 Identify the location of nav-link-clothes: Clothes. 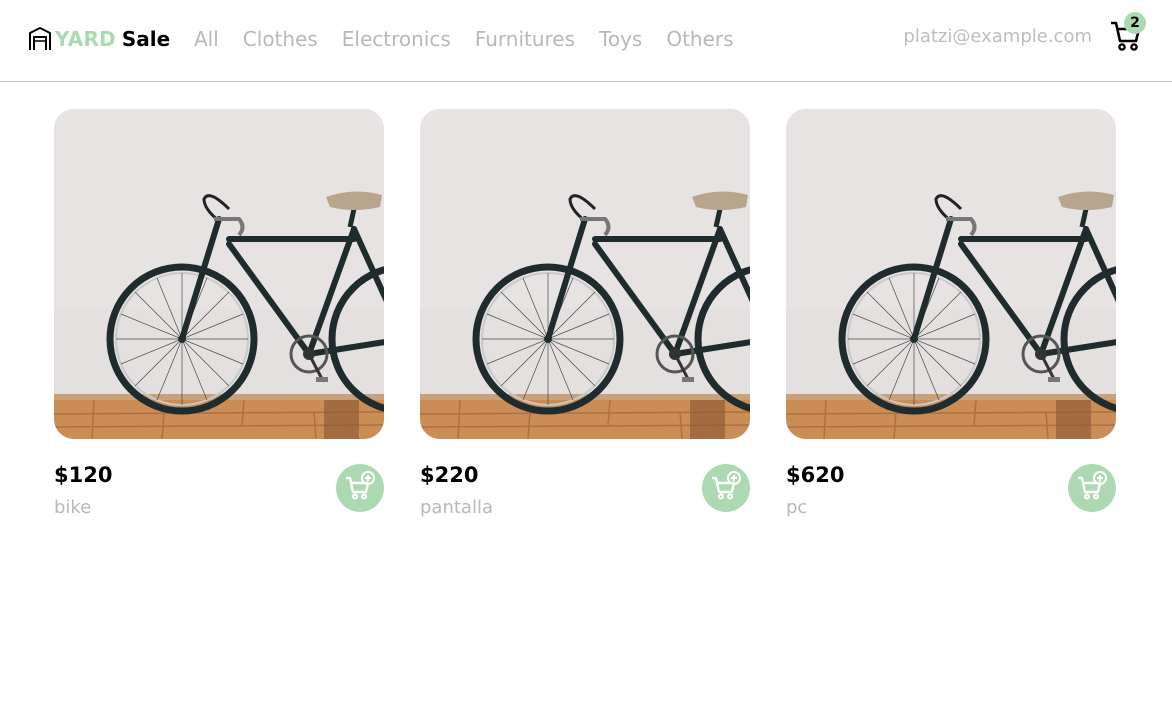
(280, 39).